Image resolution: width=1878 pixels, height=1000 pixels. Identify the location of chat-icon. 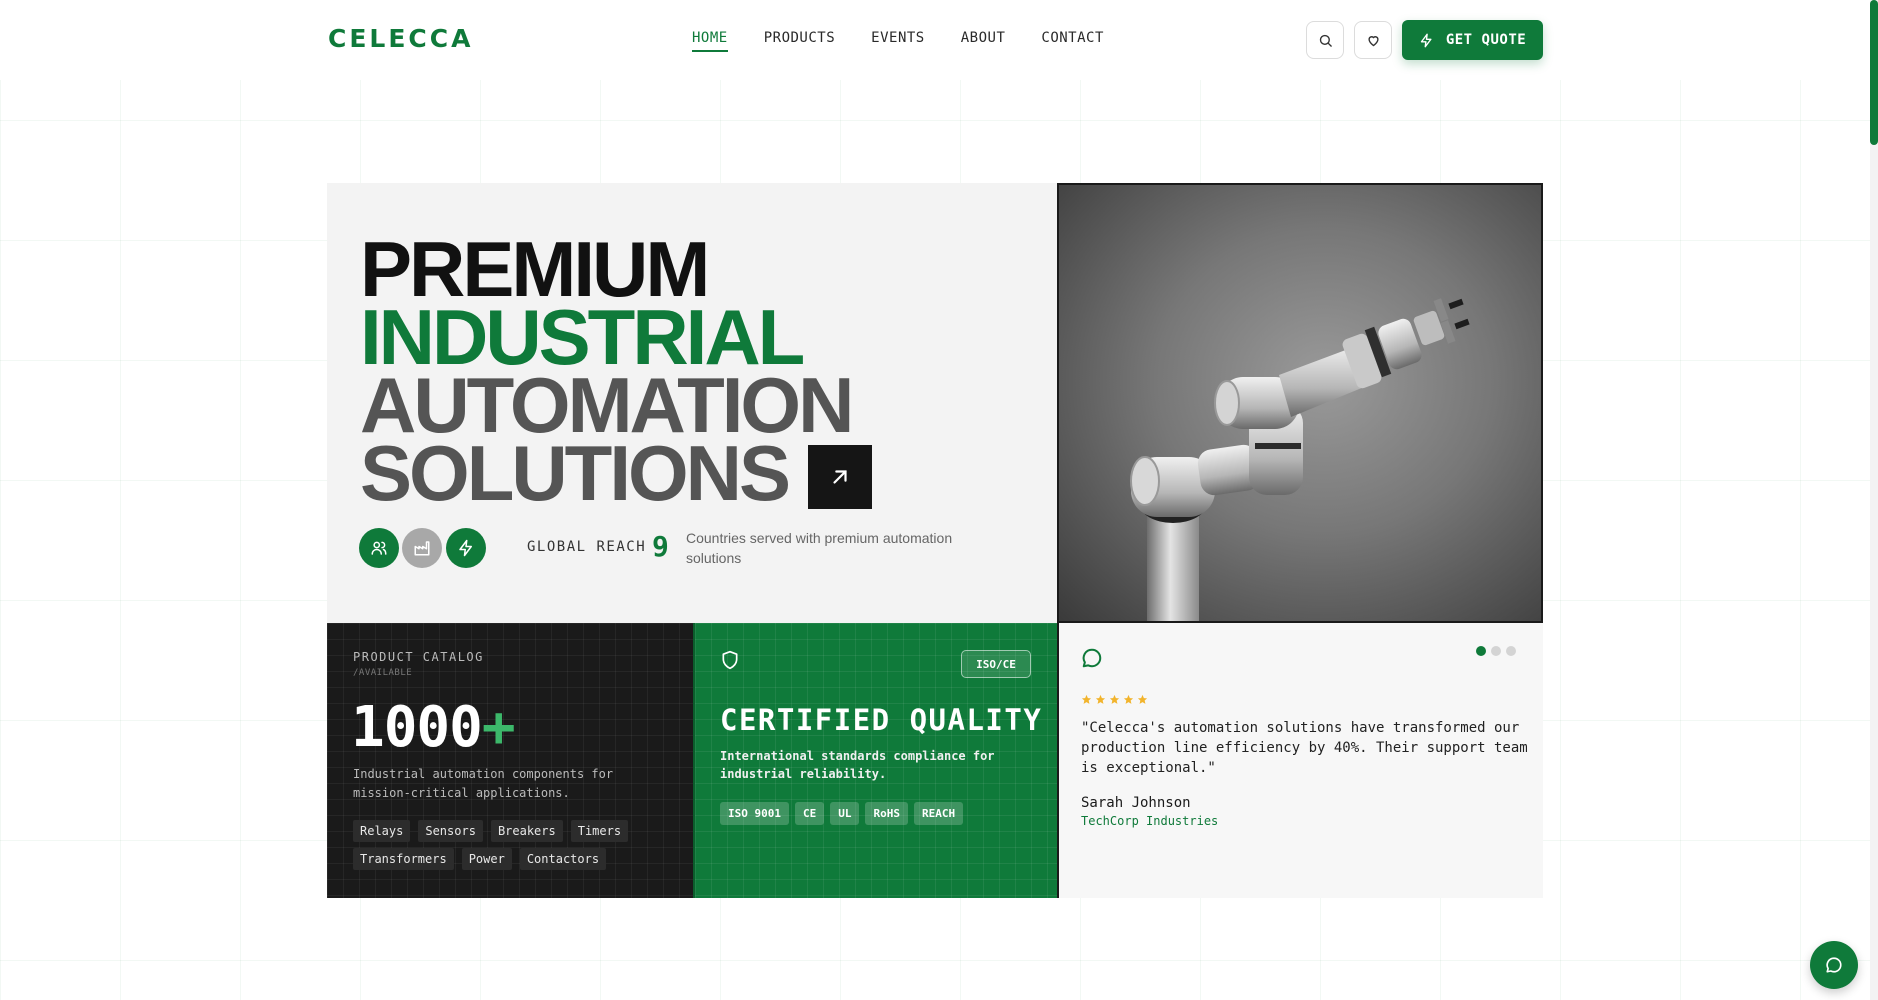
(1834, 965).